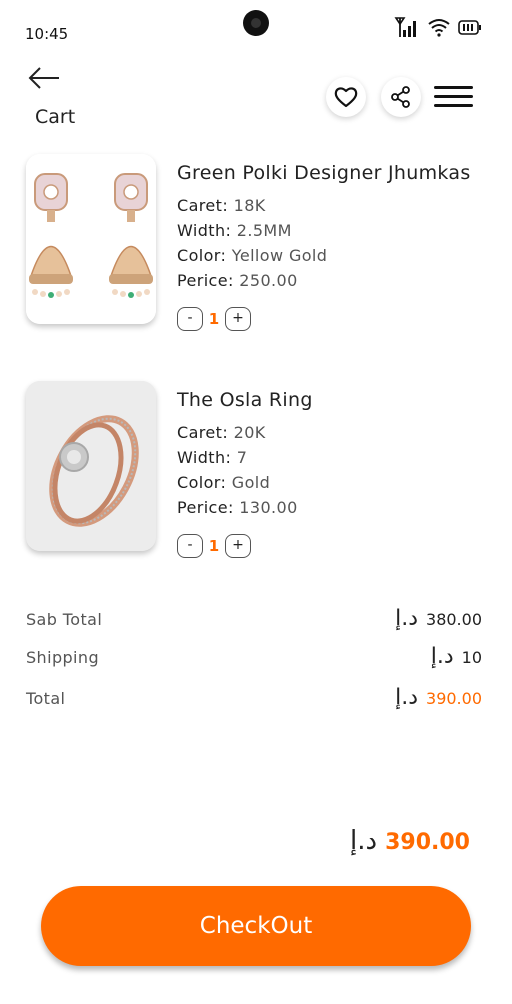  Describe the element at coordinates (254, 700) in the screenshot. I see `total-row: Total د.إ 390.00` at that location.